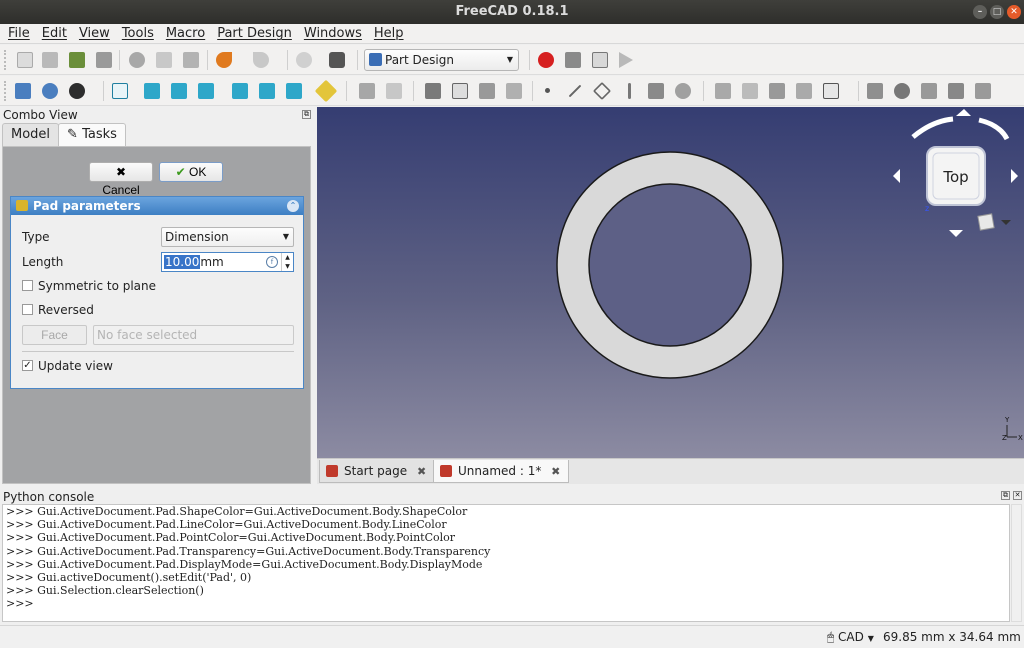 The width and height of the screenshot is (1024, 648). What do you see at coordinates (394, 91) in the screenshot?
I see `create-group-icon` at bounding box center [394, 91].